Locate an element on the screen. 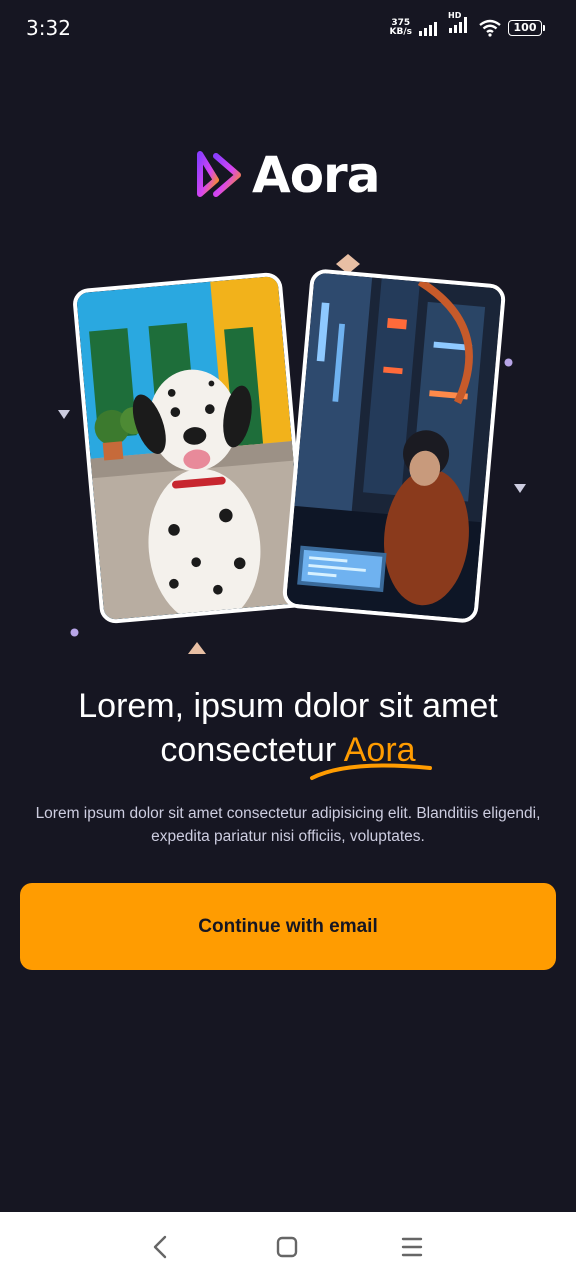 This screenshot has height=1280, width=576. app-logo: Aora is located at coordinates (287, 175).